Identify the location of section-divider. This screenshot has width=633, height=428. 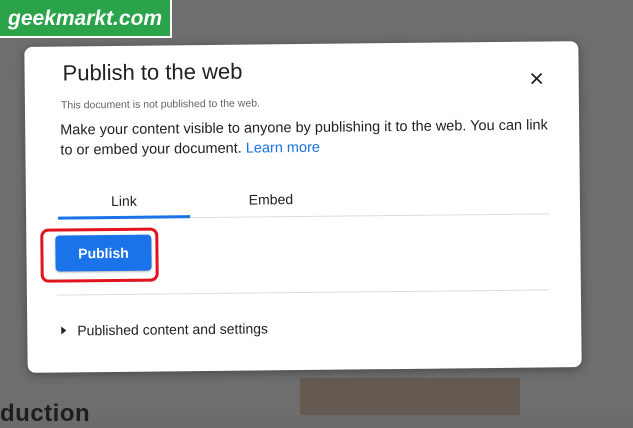
(302, 292).